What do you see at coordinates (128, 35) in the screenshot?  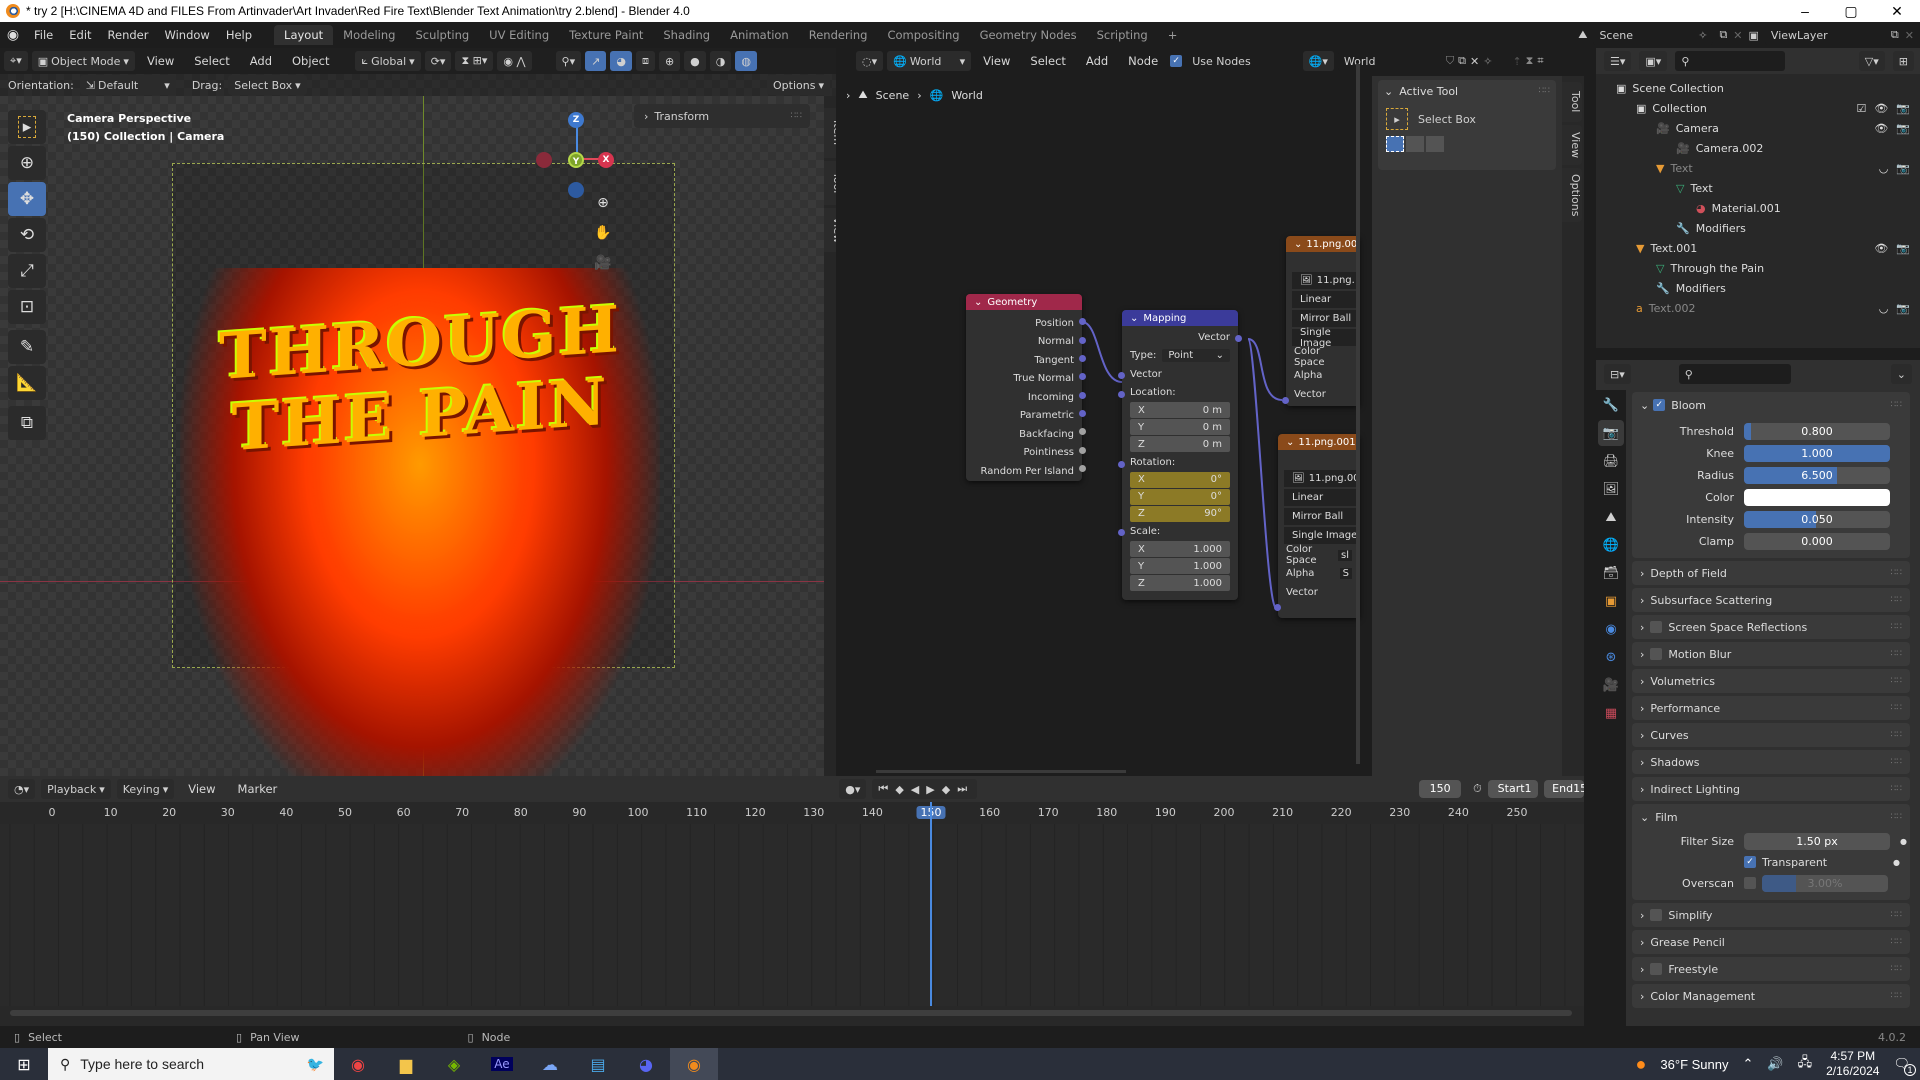 I see `menu-render: Render` at bounding box center [128, 35].